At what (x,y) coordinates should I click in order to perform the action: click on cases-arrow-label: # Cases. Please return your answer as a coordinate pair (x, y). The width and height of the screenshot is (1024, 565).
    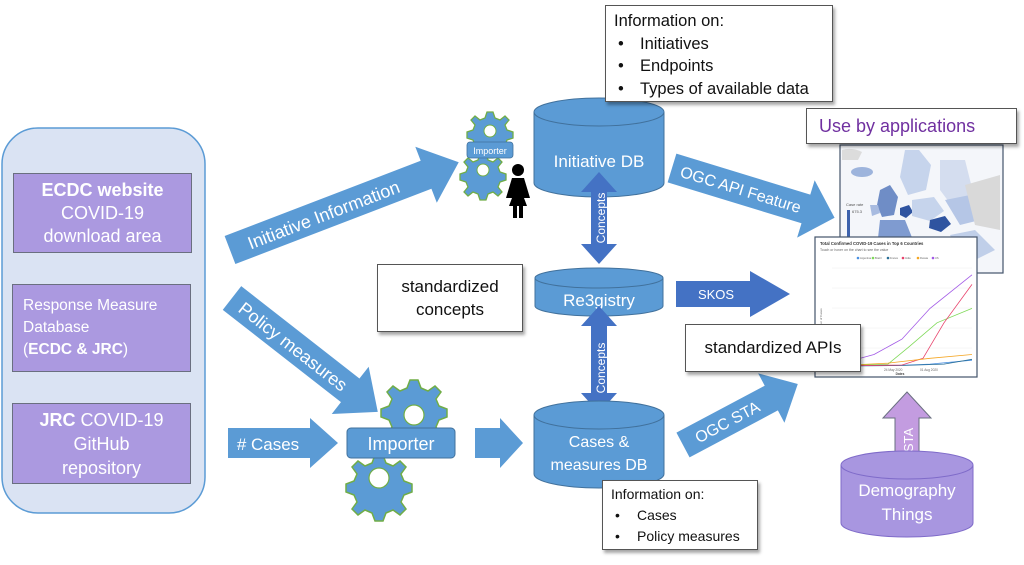
    Looking at the image, I should click on (268, 444).